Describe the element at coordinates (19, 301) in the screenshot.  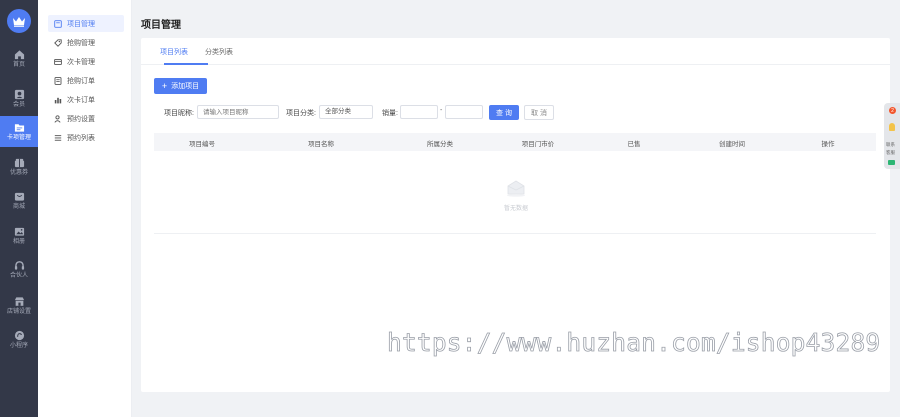
I see `store-icon` at that location.